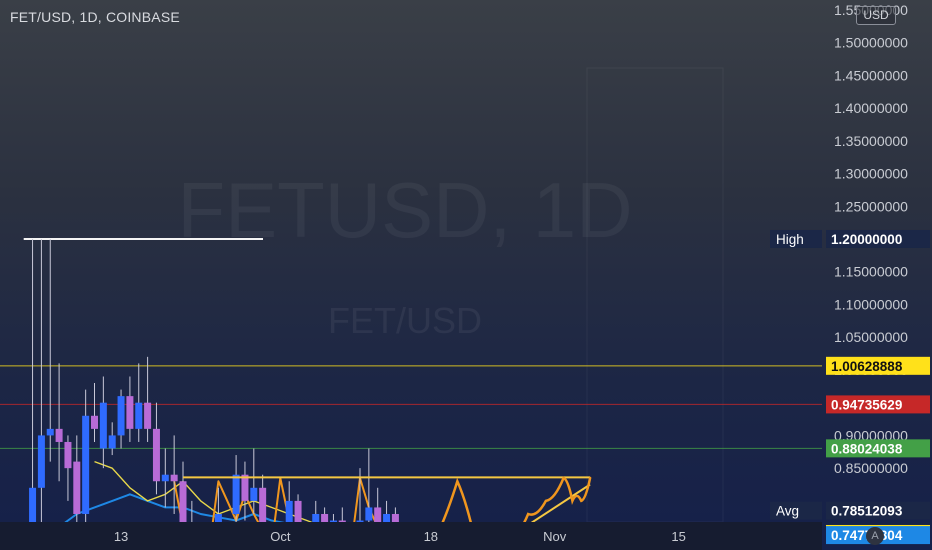 The height and width of the screenshot is (550, 932). Describe the element at coordinates (875, 536) in the screenshot. I see `auto-scale-button: A` at that location.